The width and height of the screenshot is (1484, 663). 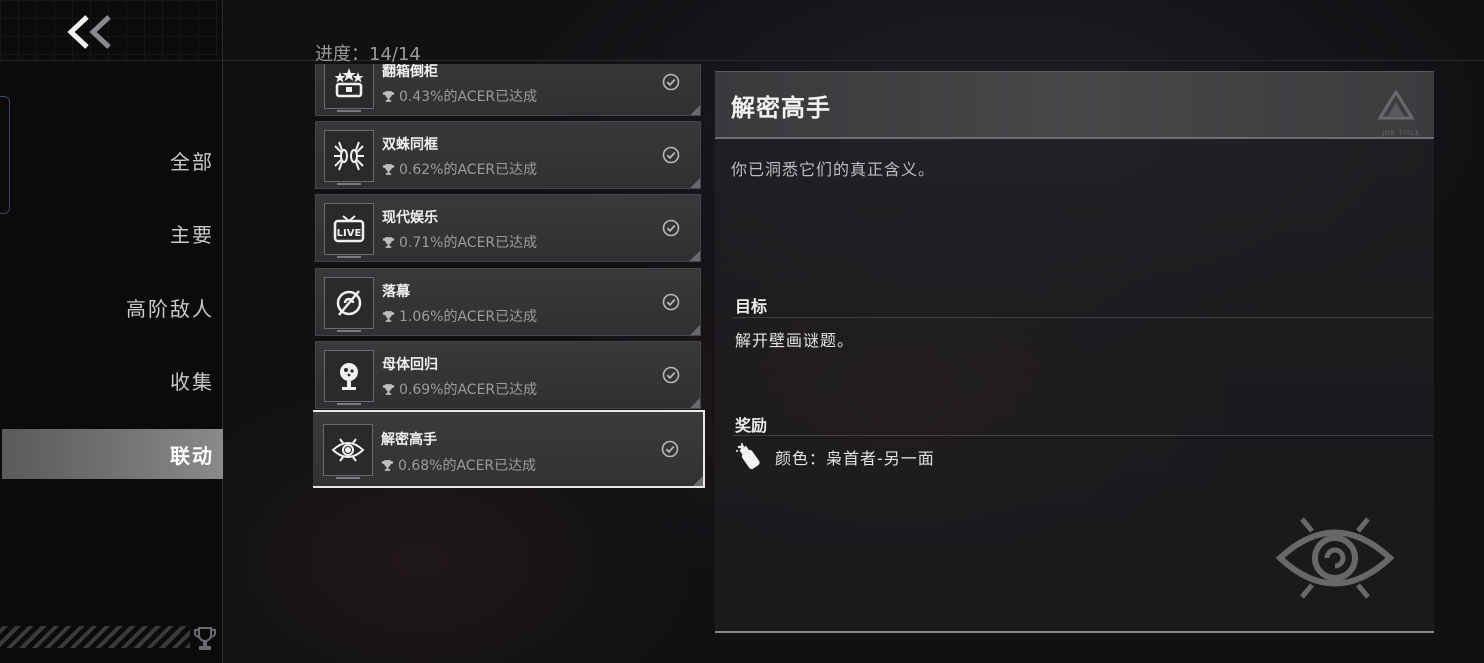 What do you see at coordinates (468, 170) in the screenshot?
I see `achievement-percent: 0.62%的ACER已达成` at bounding box center [468, 170].